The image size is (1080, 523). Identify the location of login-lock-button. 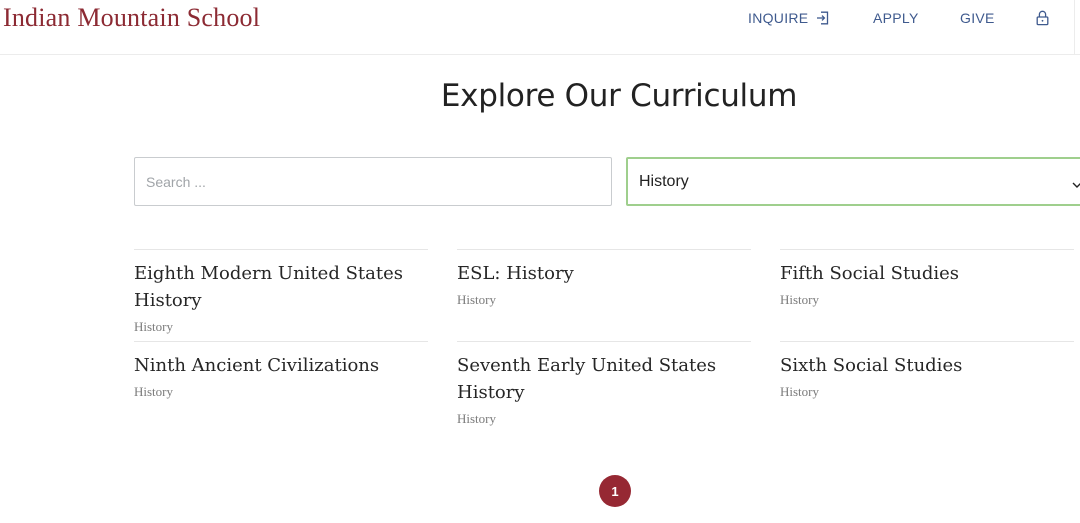
(1042, 18).